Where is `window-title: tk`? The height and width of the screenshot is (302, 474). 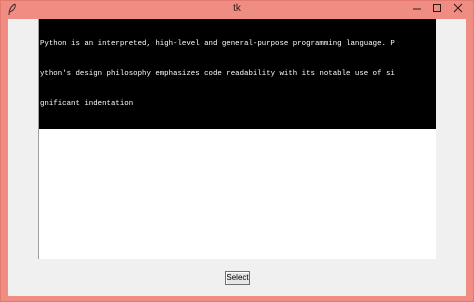
window-title: tk is located at coordinates (237, 8).